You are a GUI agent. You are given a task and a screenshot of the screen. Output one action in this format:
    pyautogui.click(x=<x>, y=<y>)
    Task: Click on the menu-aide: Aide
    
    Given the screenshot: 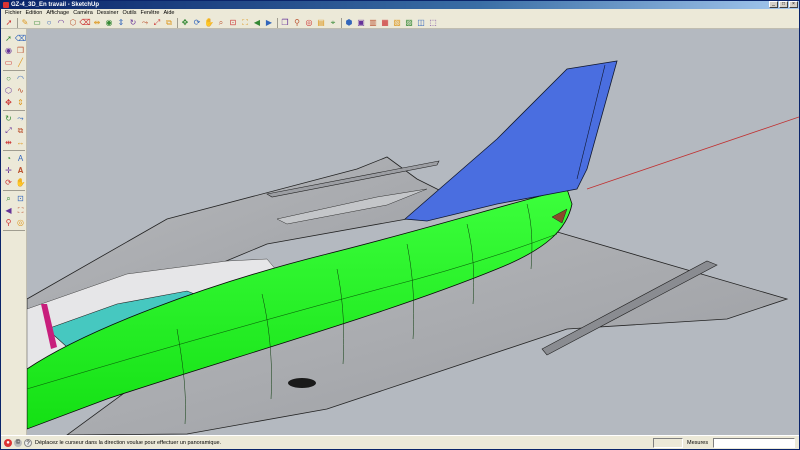 What is the action you would take?
    pyautogui.click(x=168, y=13)
    